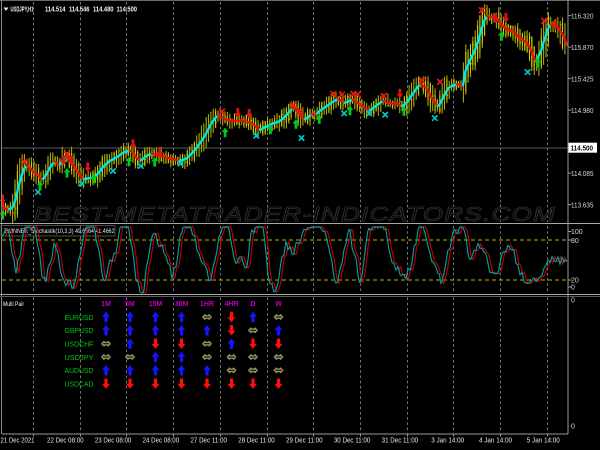 The width and height of the screenshot is (600, 450). What do you see at coordinates (103, 10) in the screenshot?
I see `svg-text: 114.480` at bounding box center [103, 10].